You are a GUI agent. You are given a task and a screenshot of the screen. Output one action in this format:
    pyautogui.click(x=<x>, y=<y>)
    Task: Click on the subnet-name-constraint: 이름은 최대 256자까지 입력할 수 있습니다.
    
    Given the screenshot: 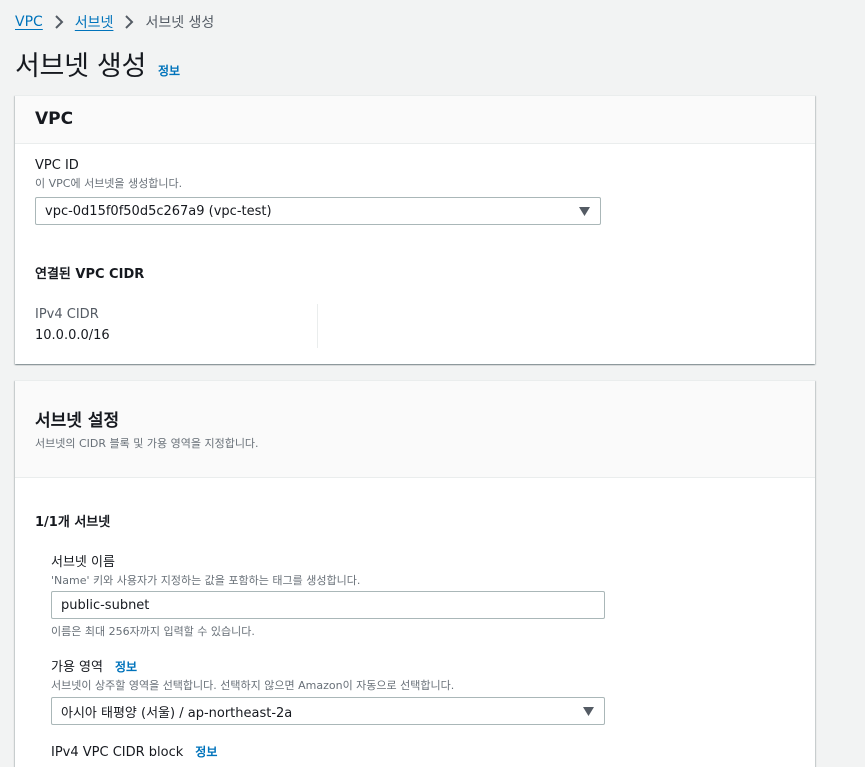 What is the action you would take?
    pyautogui.click(x=153, y=631)
    